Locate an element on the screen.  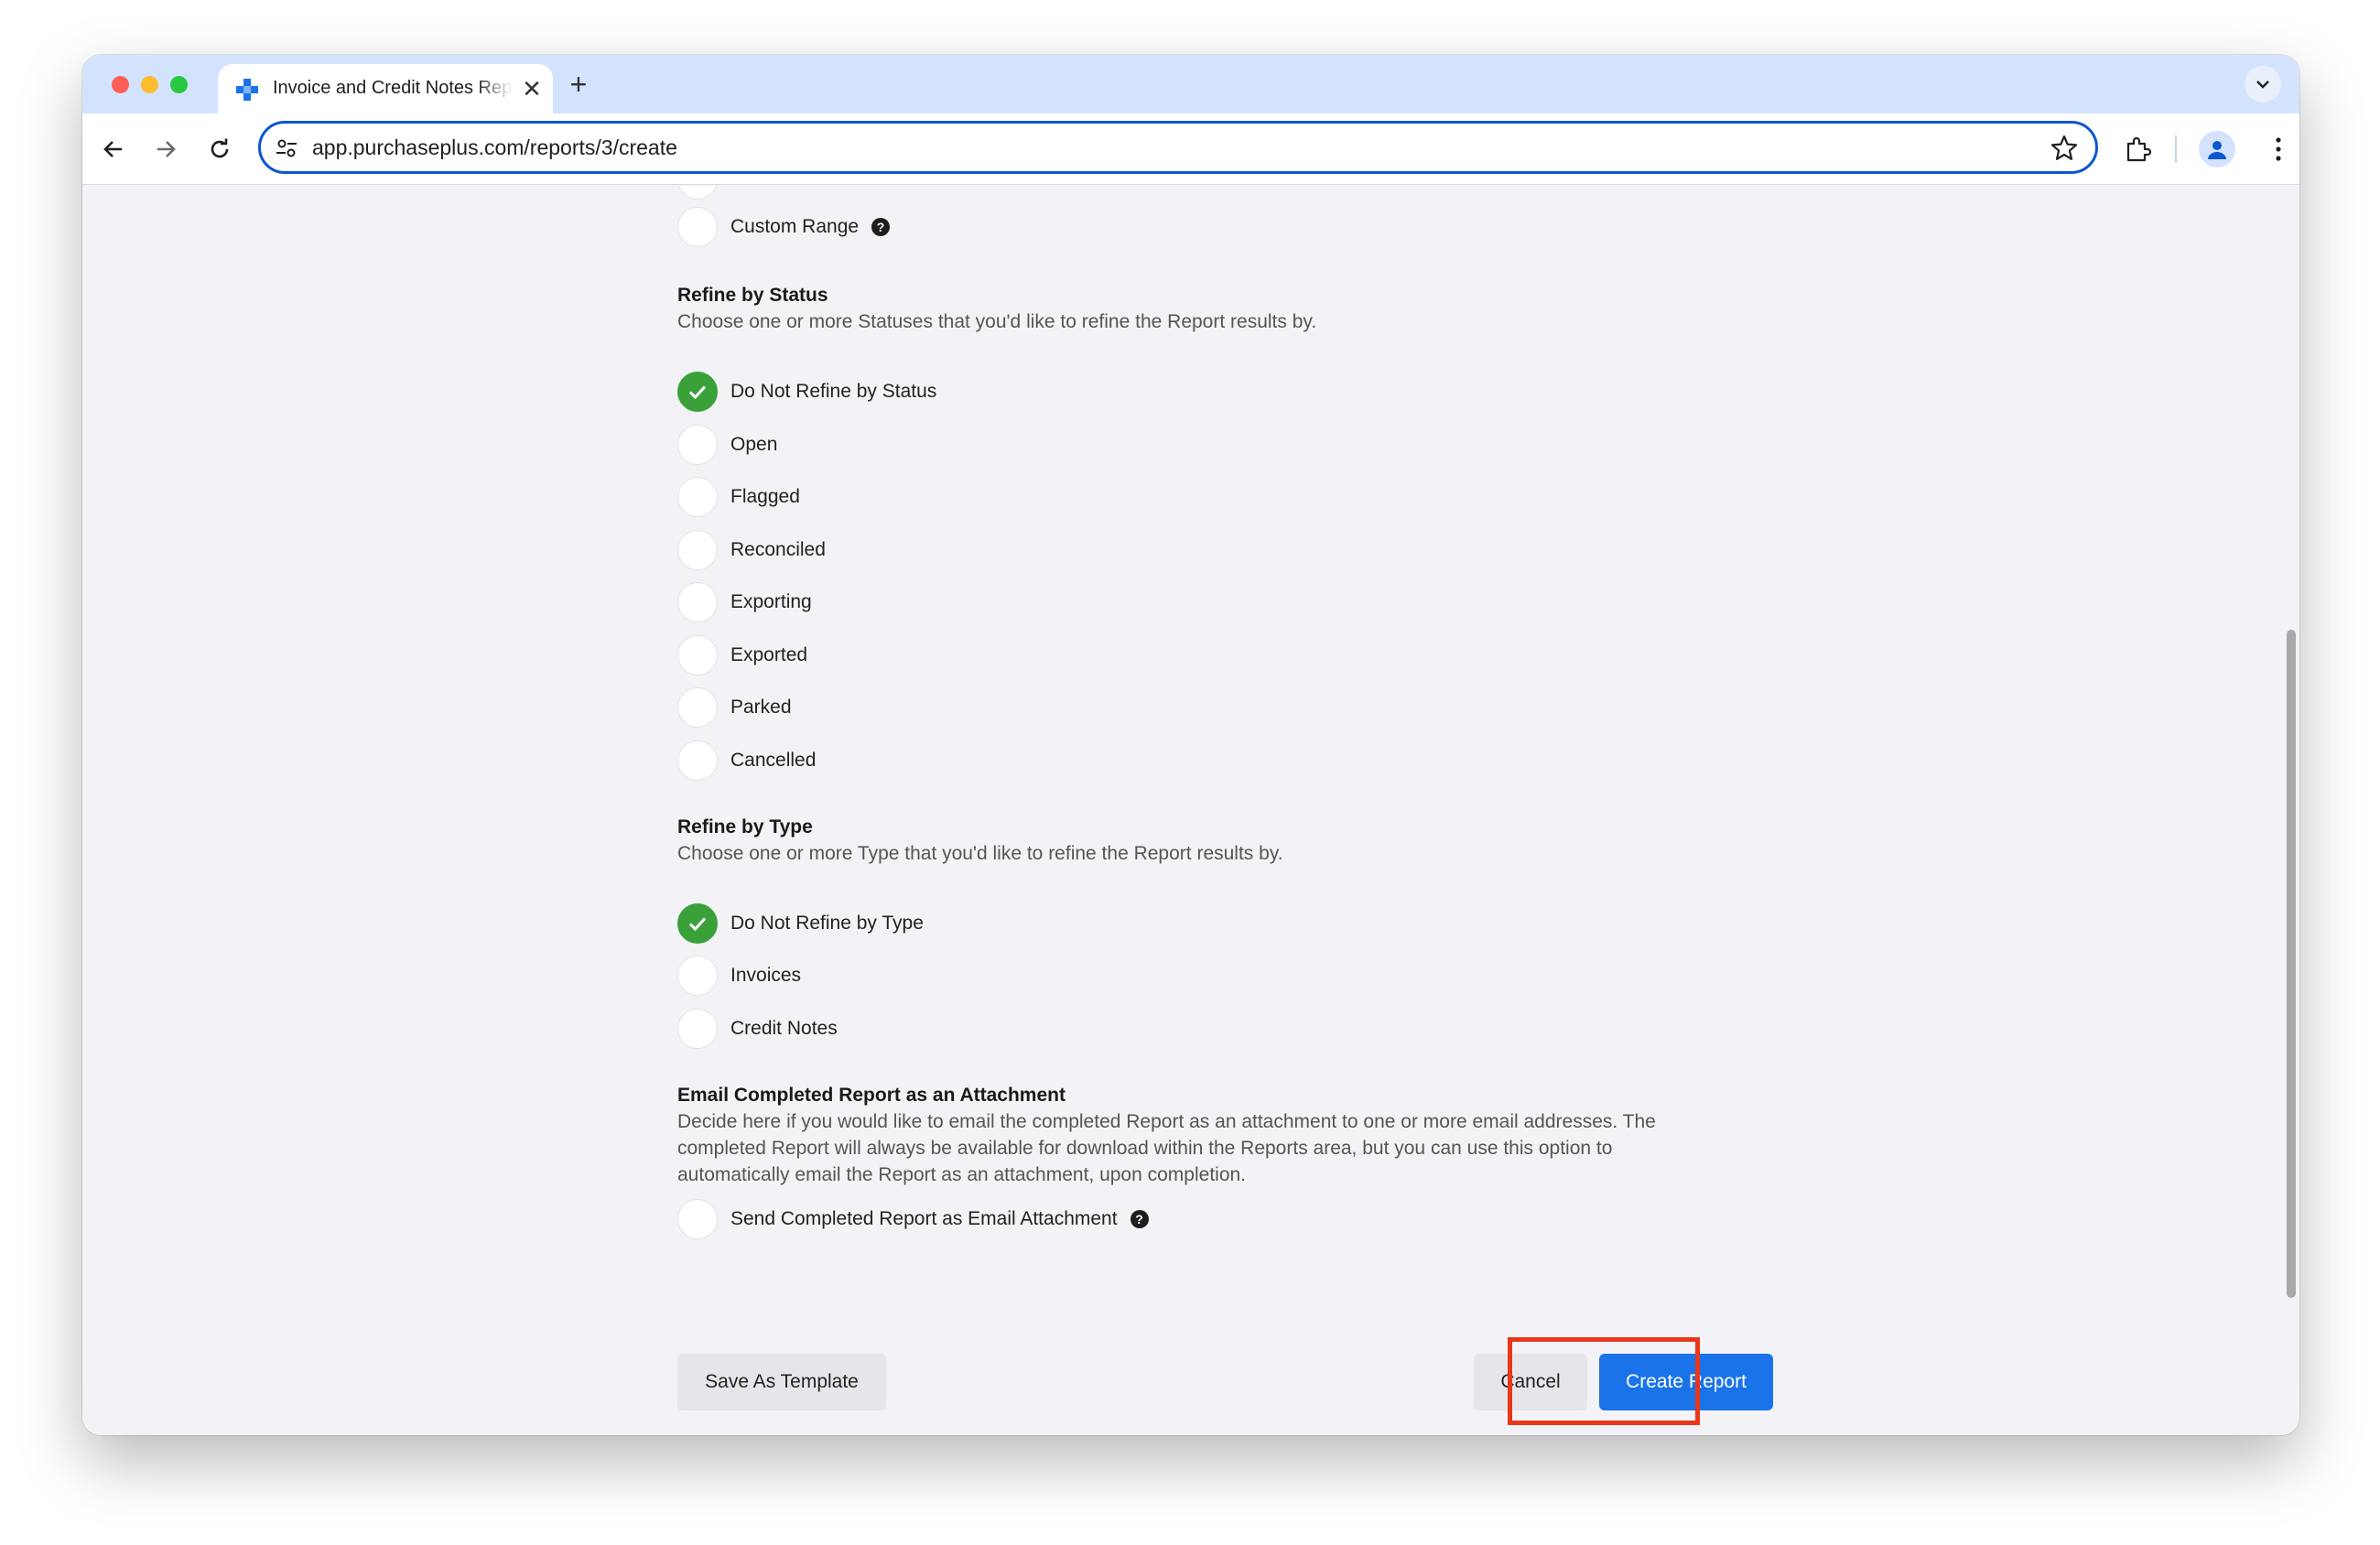
tab-search-button is located at coordinates (2263, 84).